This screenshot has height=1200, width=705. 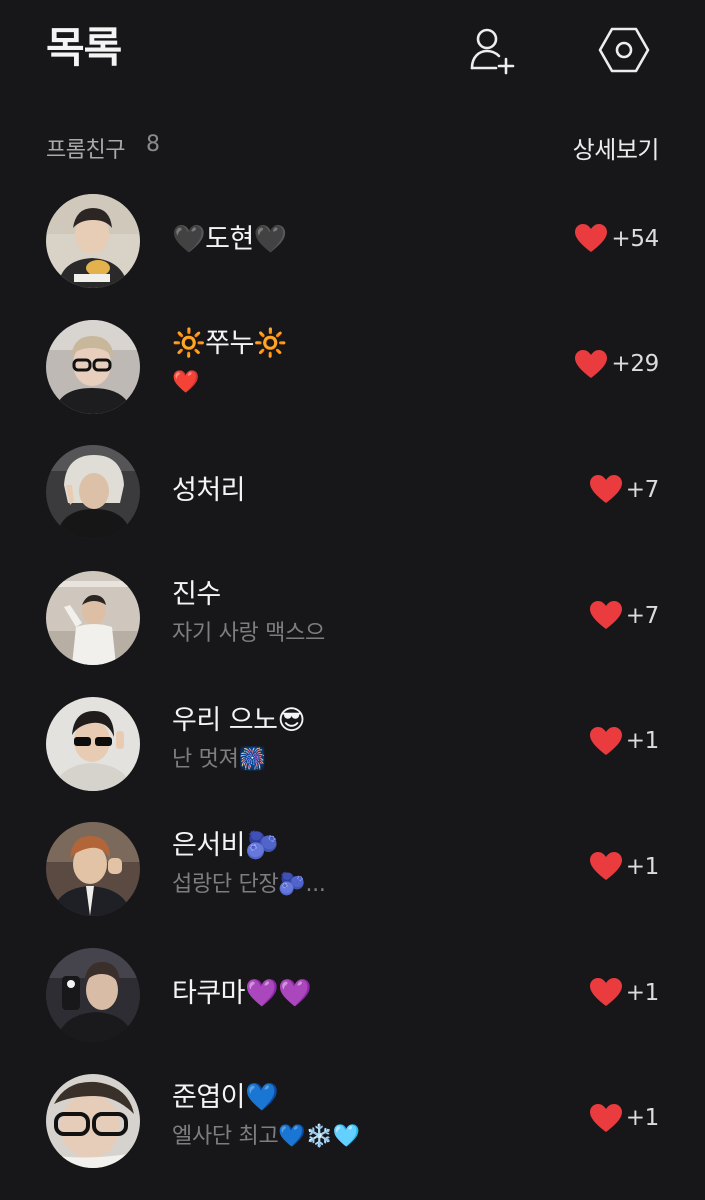 I want to click on friend-status: 난 멋져🎆, so click(x=219, y=759).